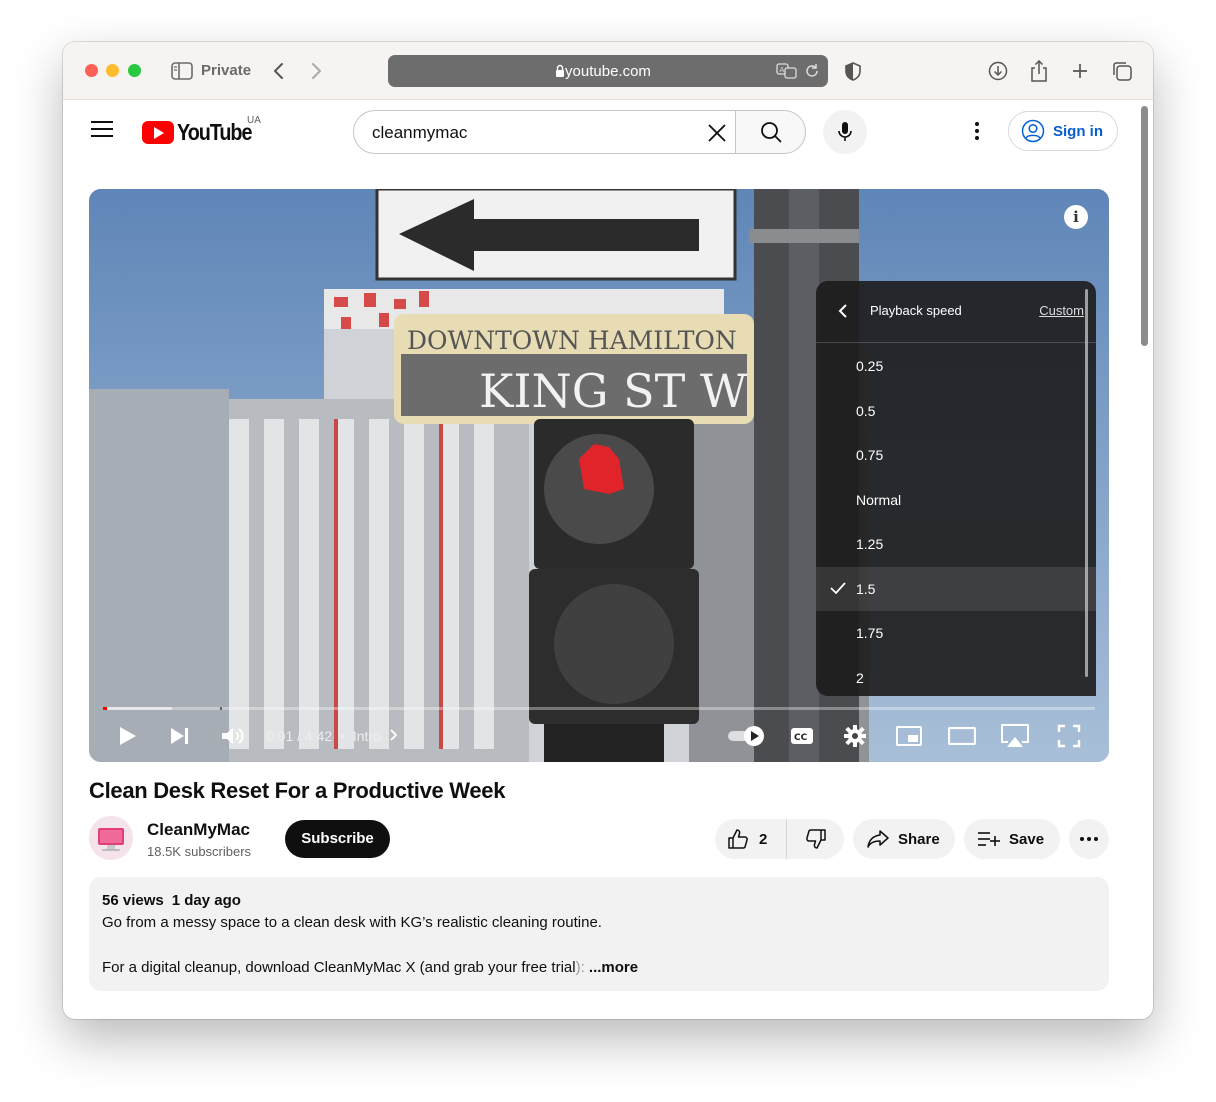  I want to click on speed-option: 1.25, so click(956, 544).